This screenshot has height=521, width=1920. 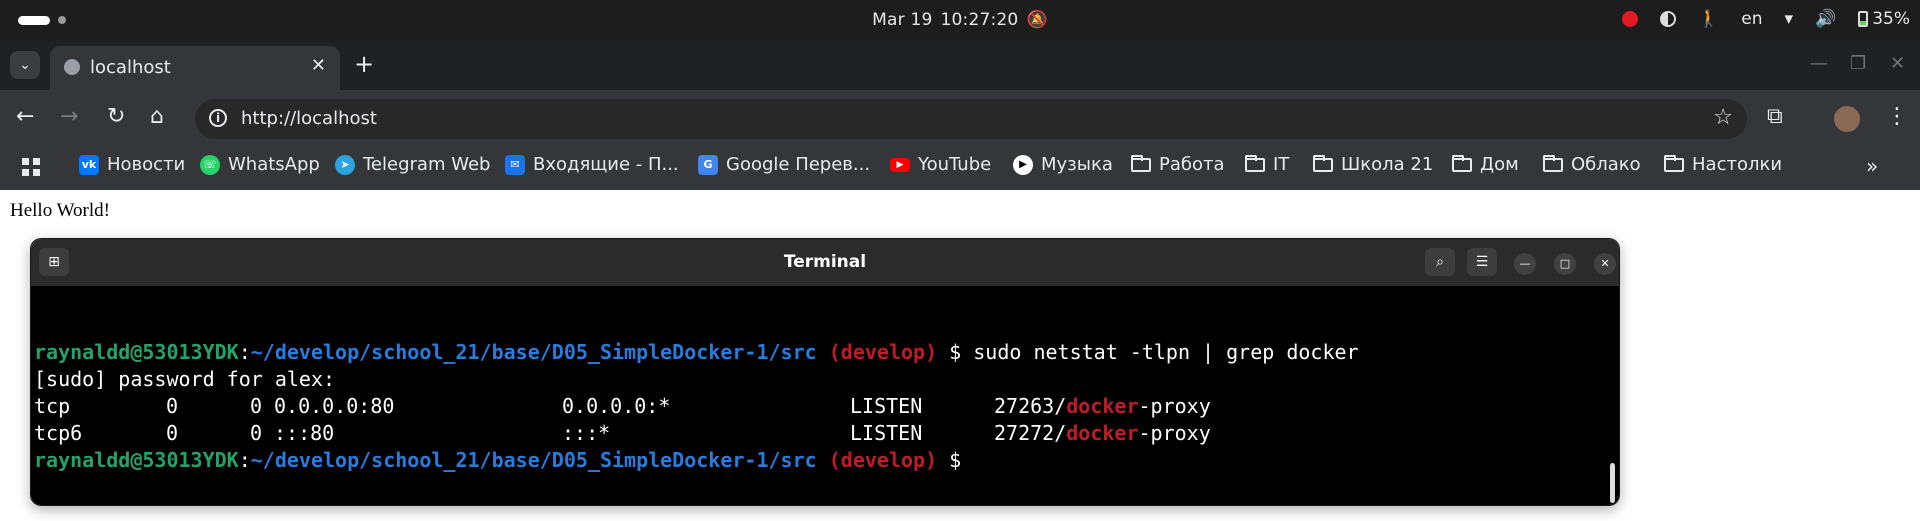 I want to click on bookmark-whatsapp: ☏ WhatsApp, so click(x=260, y=164).